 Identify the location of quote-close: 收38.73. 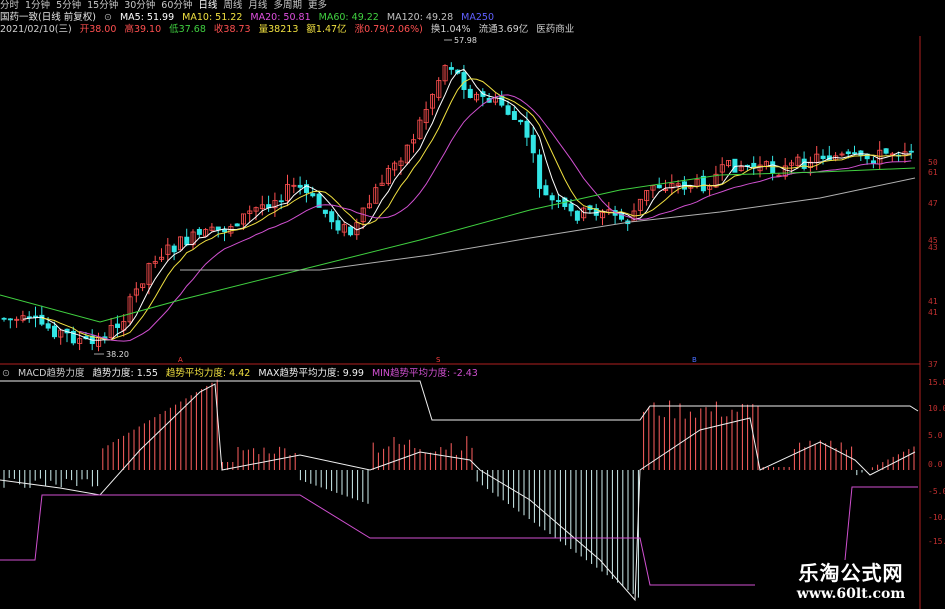
(232, 29).